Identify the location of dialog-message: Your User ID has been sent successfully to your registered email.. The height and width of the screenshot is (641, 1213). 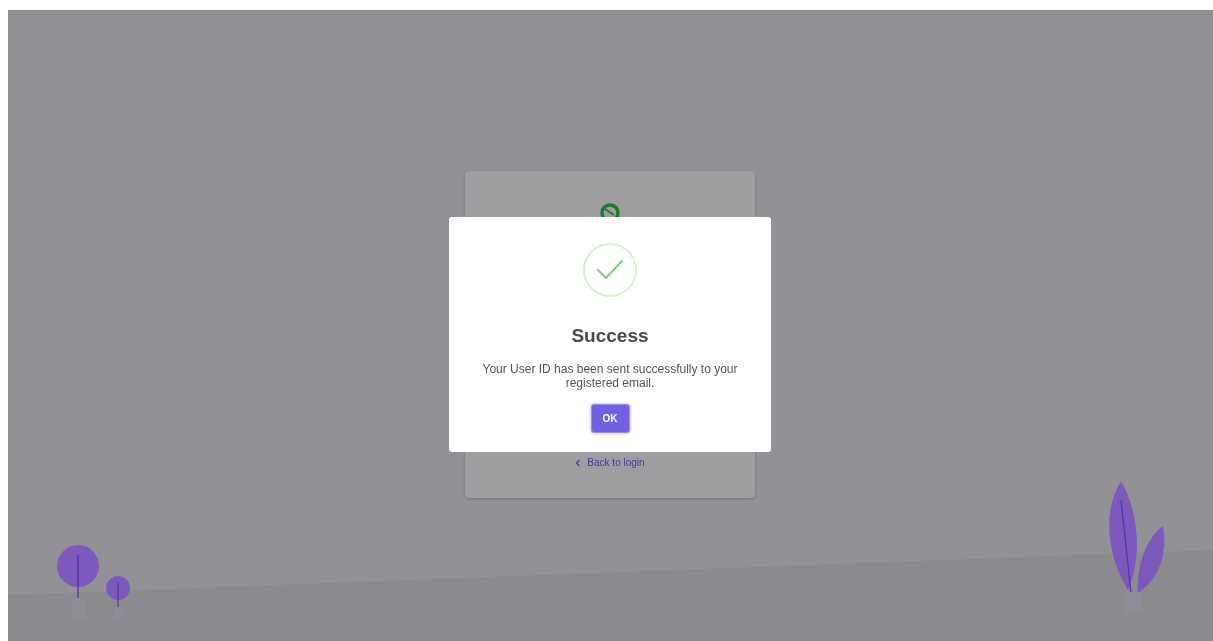
(610, 376).